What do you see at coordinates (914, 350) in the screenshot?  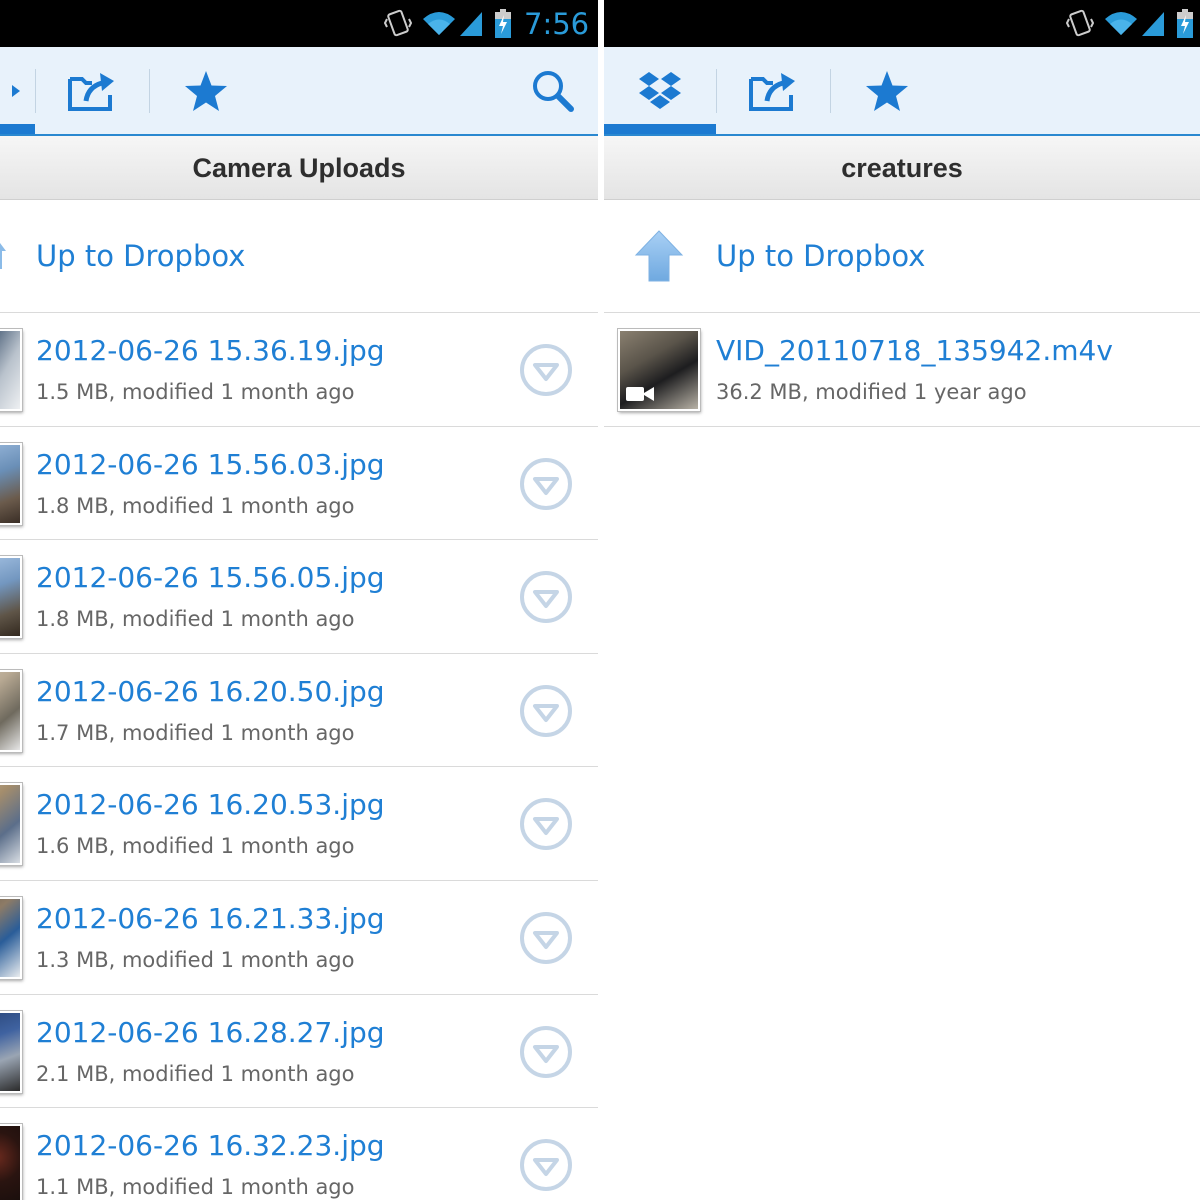 I see `file-name: VID_20110718_135942.m4v` at bounding box center [914, 350].